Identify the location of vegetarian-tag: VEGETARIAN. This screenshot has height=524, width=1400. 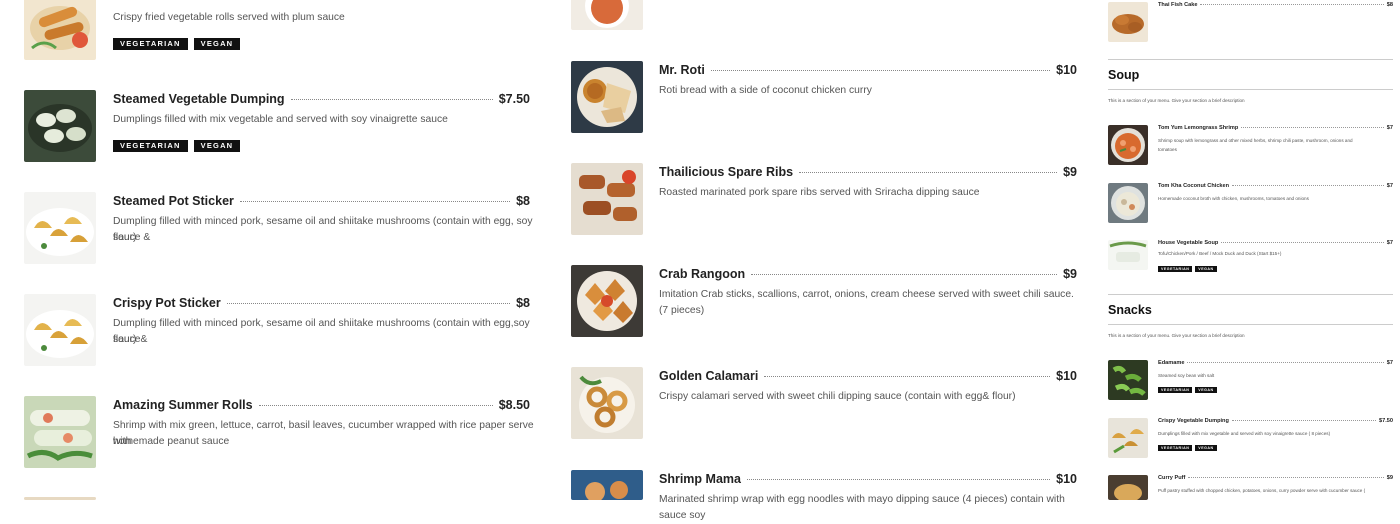
(150, 44).